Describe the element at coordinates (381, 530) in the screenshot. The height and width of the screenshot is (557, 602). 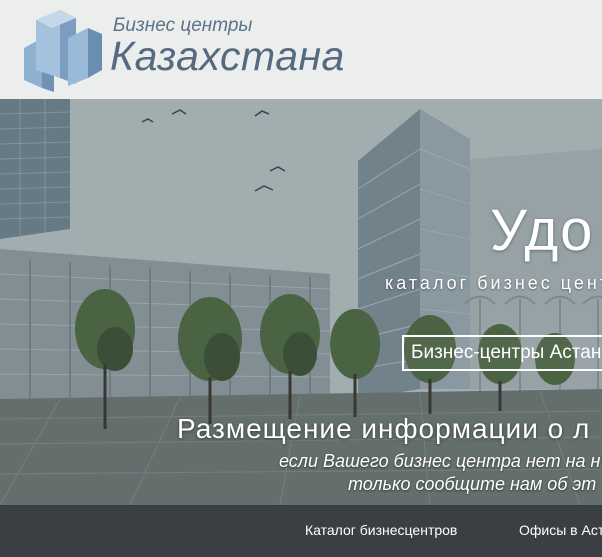
I see `nav-item-catalog: Каталог бизнесцентров` at that location.